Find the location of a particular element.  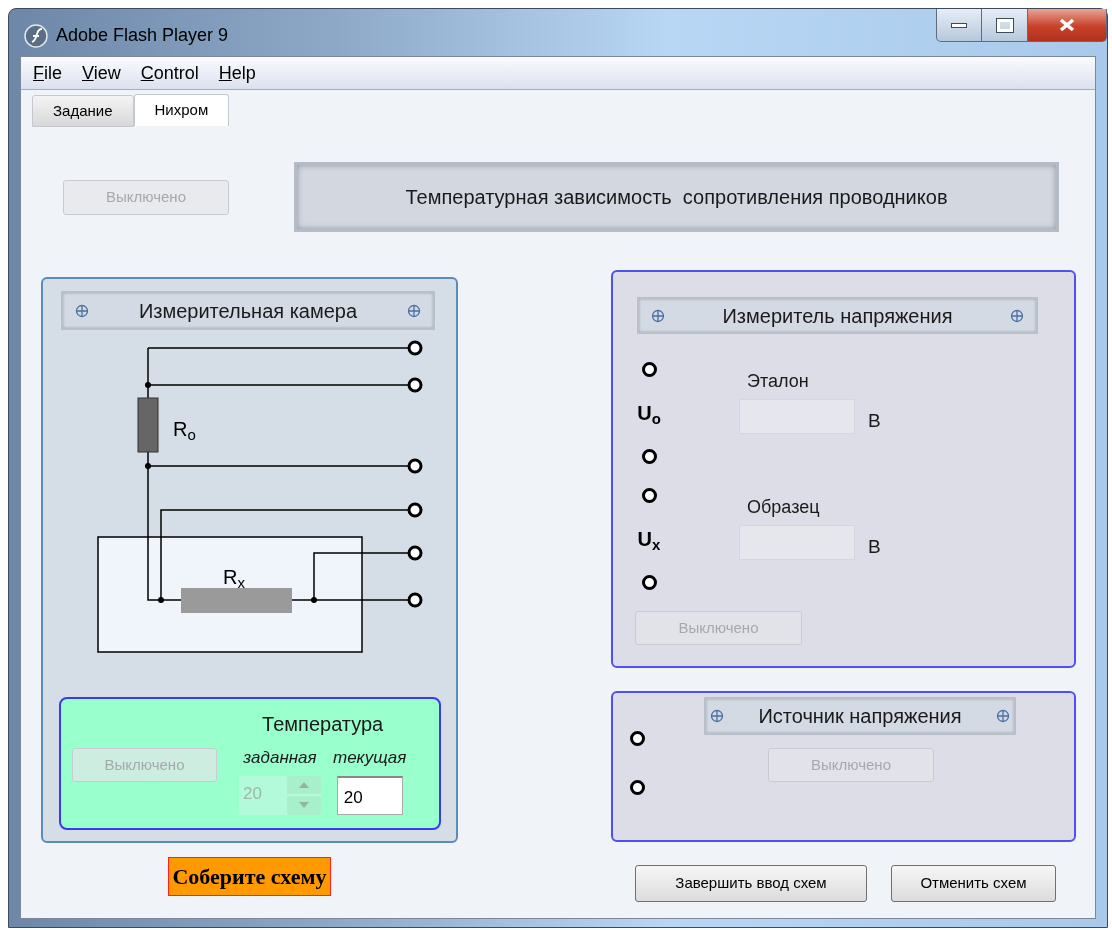

channel-label: Образец is located at coordinates (784, 507).